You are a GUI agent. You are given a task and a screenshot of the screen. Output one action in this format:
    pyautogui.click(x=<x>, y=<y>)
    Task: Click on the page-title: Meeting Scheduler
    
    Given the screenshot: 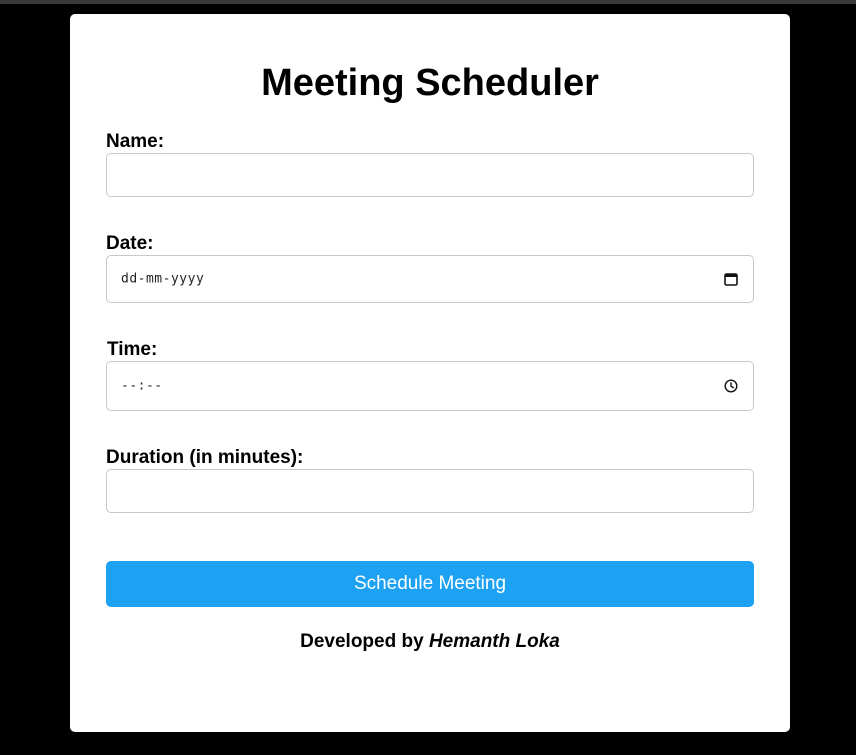 What is the action you would take?
    pyautogui.click(x=430, y=83)
    